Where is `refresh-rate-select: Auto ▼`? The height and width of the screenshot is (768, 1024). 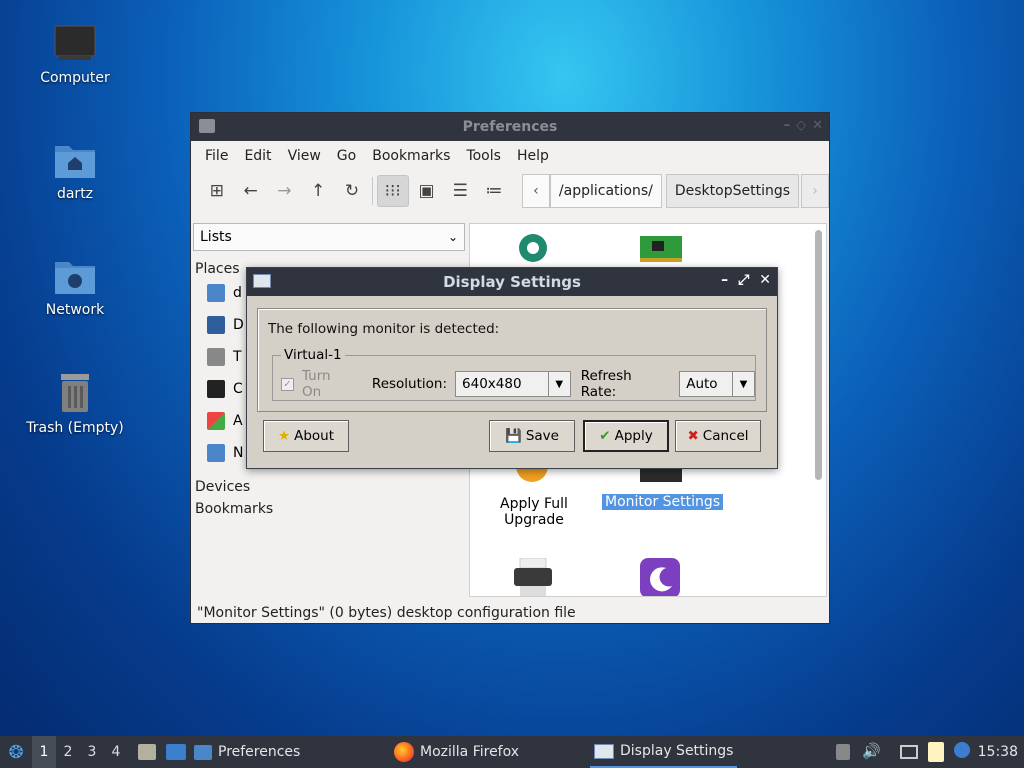 refresh-rate-select: Auto ▼ is located at coordinates (717, 384).